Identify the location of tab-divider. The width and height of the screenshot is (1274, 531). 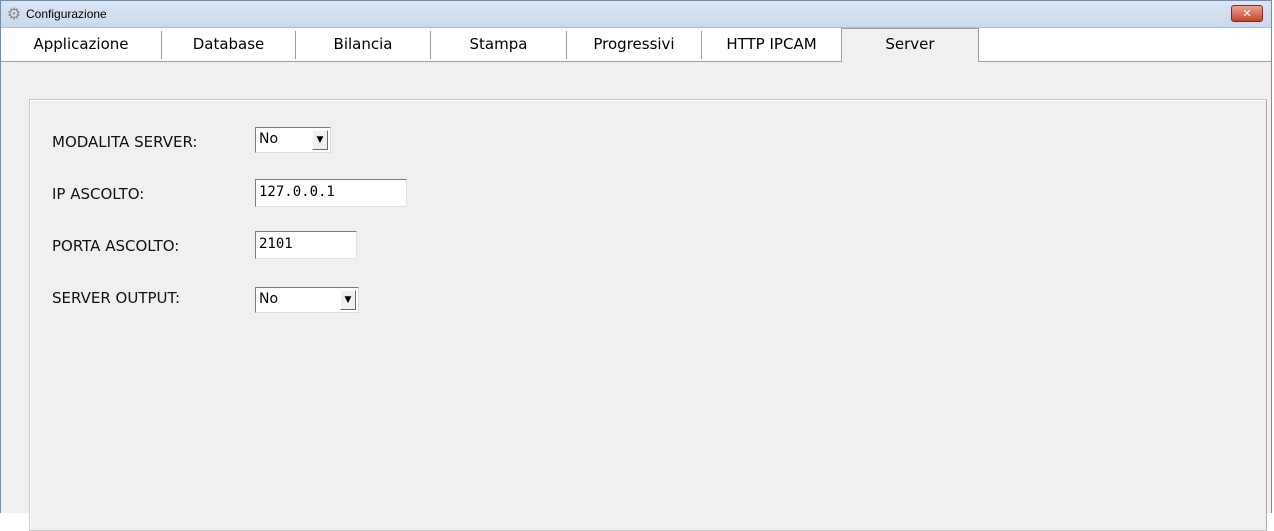
(636, 61).